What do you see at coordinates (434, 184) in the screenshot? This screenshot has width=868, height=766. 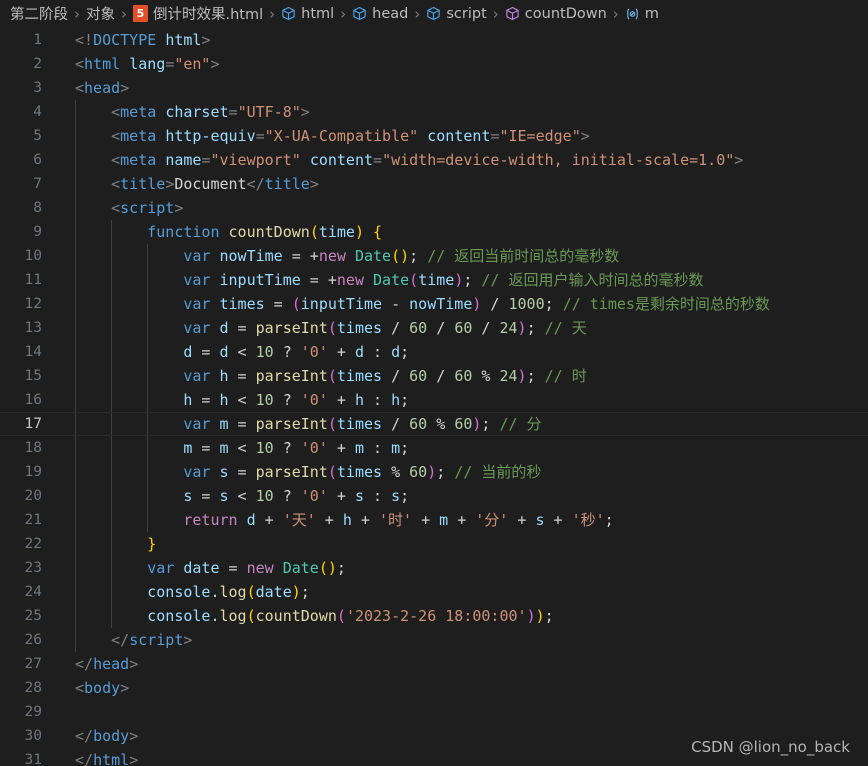 I see `code-line: 7 <title>Document</title>` at bounding box center [434, 184].